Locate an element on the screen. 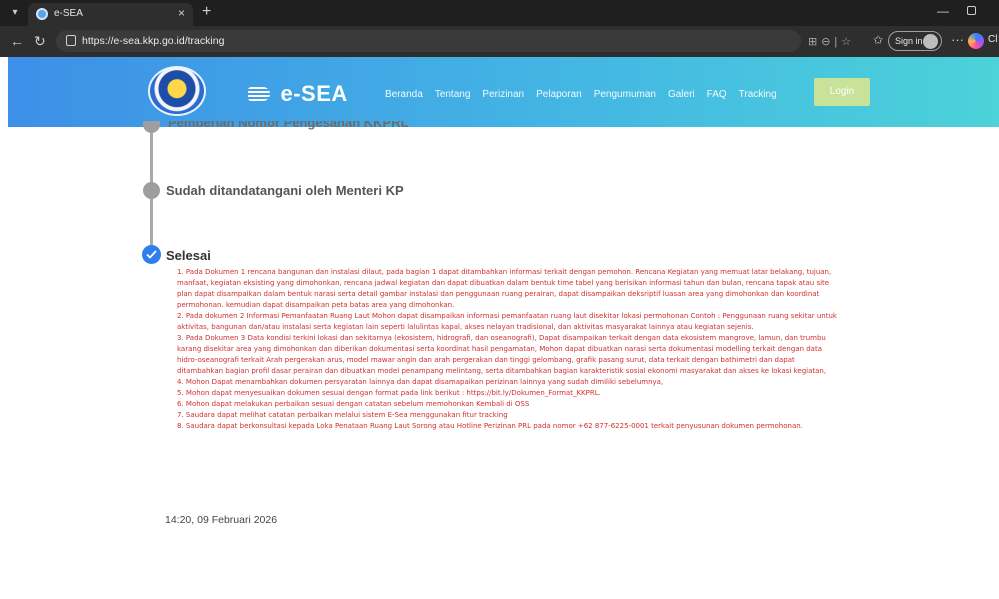 The width and height of the screenshot is (999, 599). prev-step-text: Pemberian Nomor Pengesahan KKPRL is located at coordinates (288, 125).